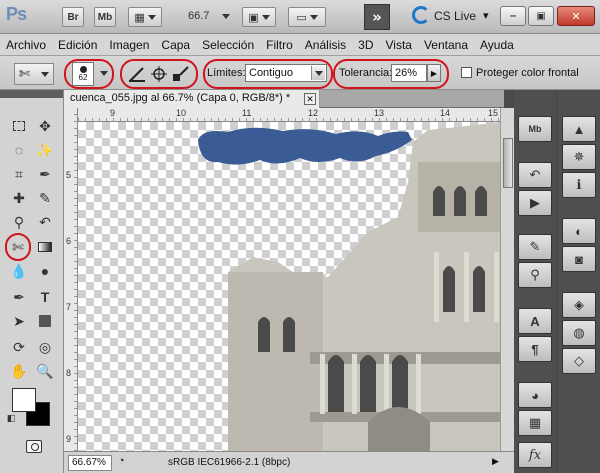  What do you see at coordinates (535, 275) in the screenshot?
I see `clone-source-panel-button: ⚲` at bounding box center [535, 275].